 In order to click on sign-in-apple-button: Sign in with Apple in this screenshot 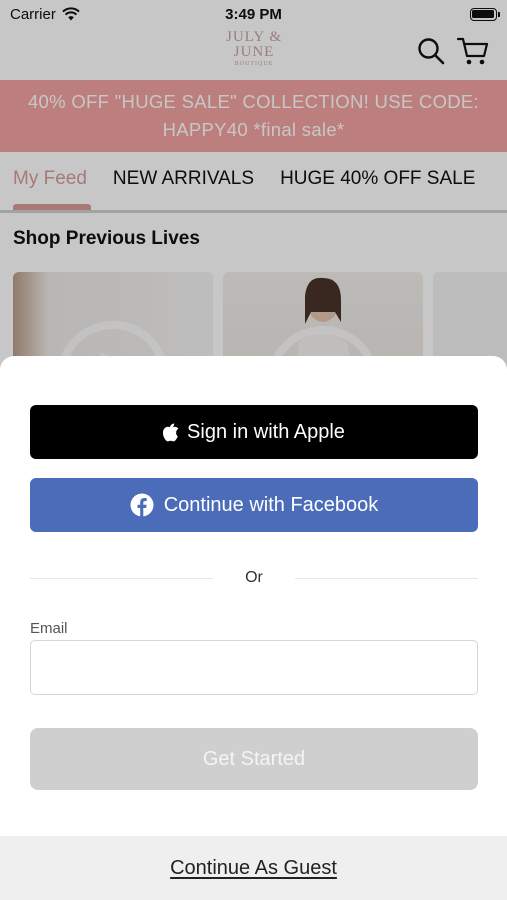, I will do `click(254, 432)`.